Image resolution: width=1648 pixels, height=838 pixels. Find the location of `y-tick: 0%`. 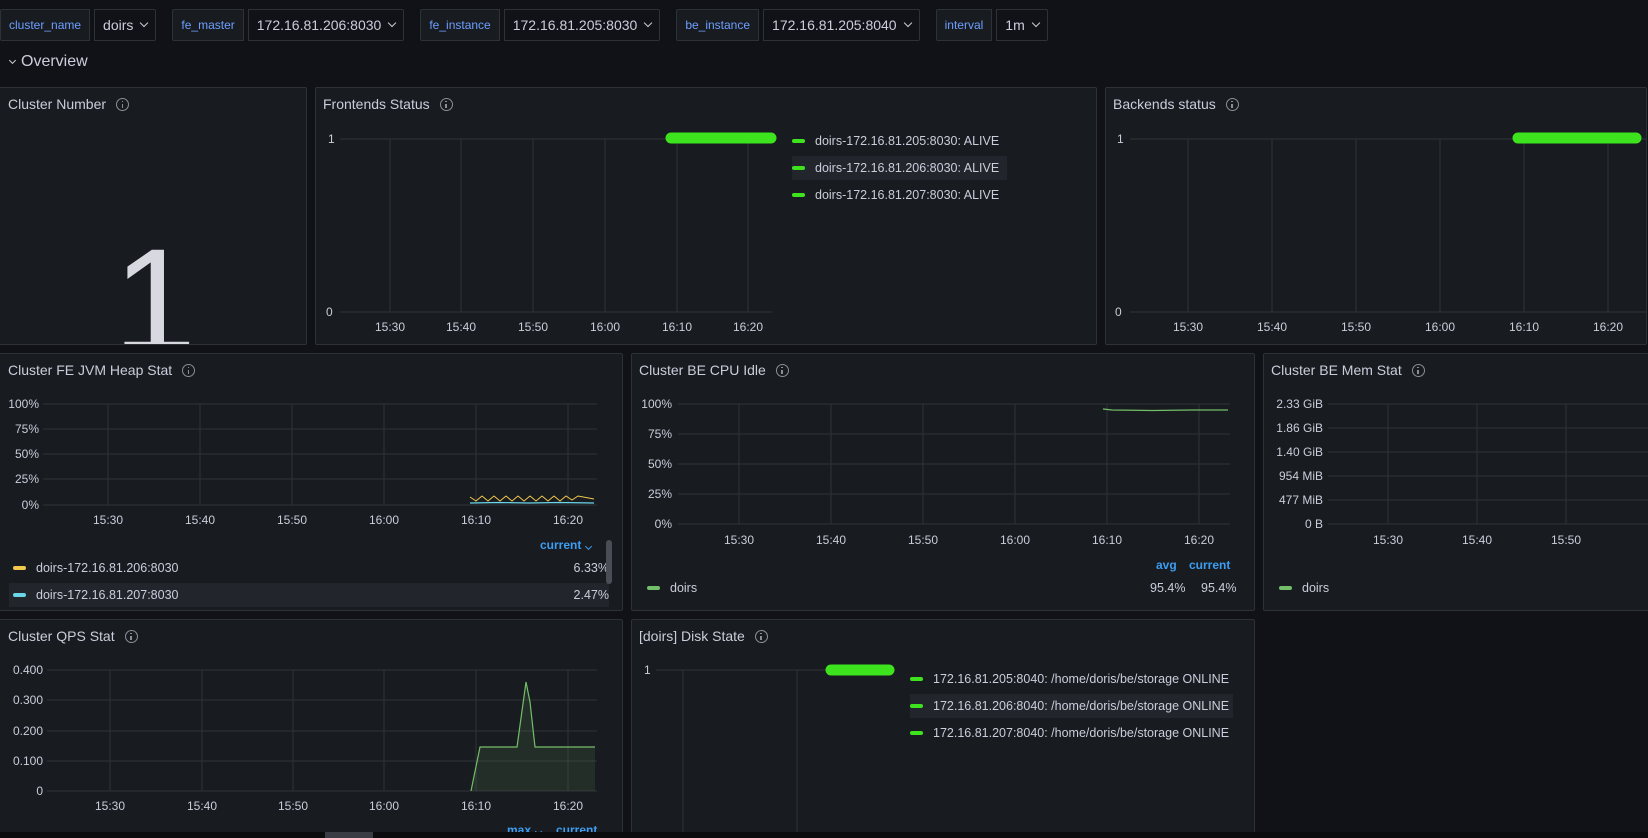

y-tick: 0% is located at coordinates (31, 505).